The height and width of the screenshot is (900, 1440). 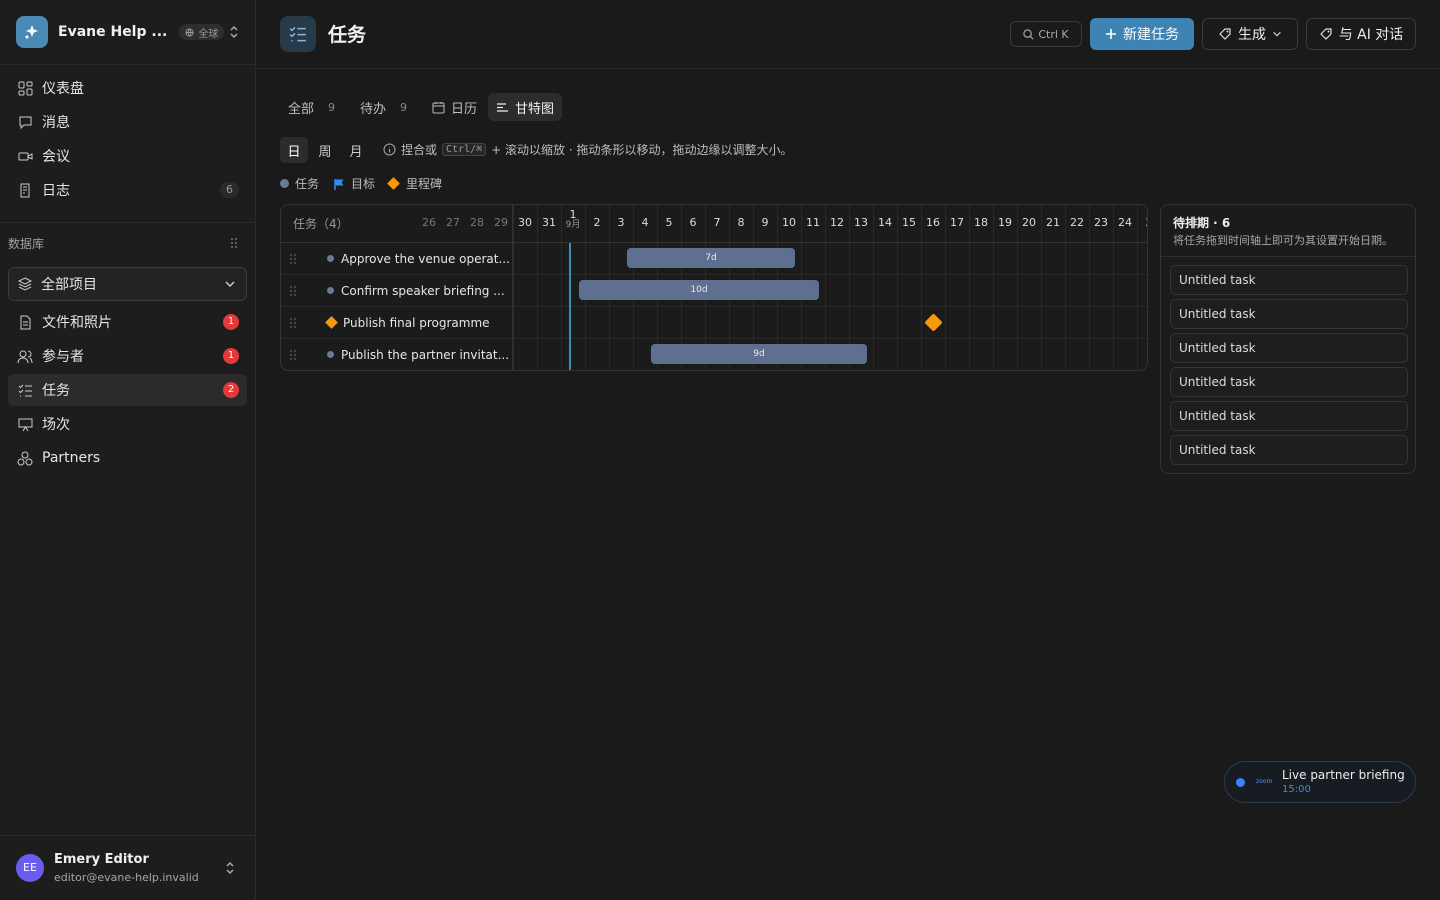 I want to click on grip-icon, so click(x=234, y=243).